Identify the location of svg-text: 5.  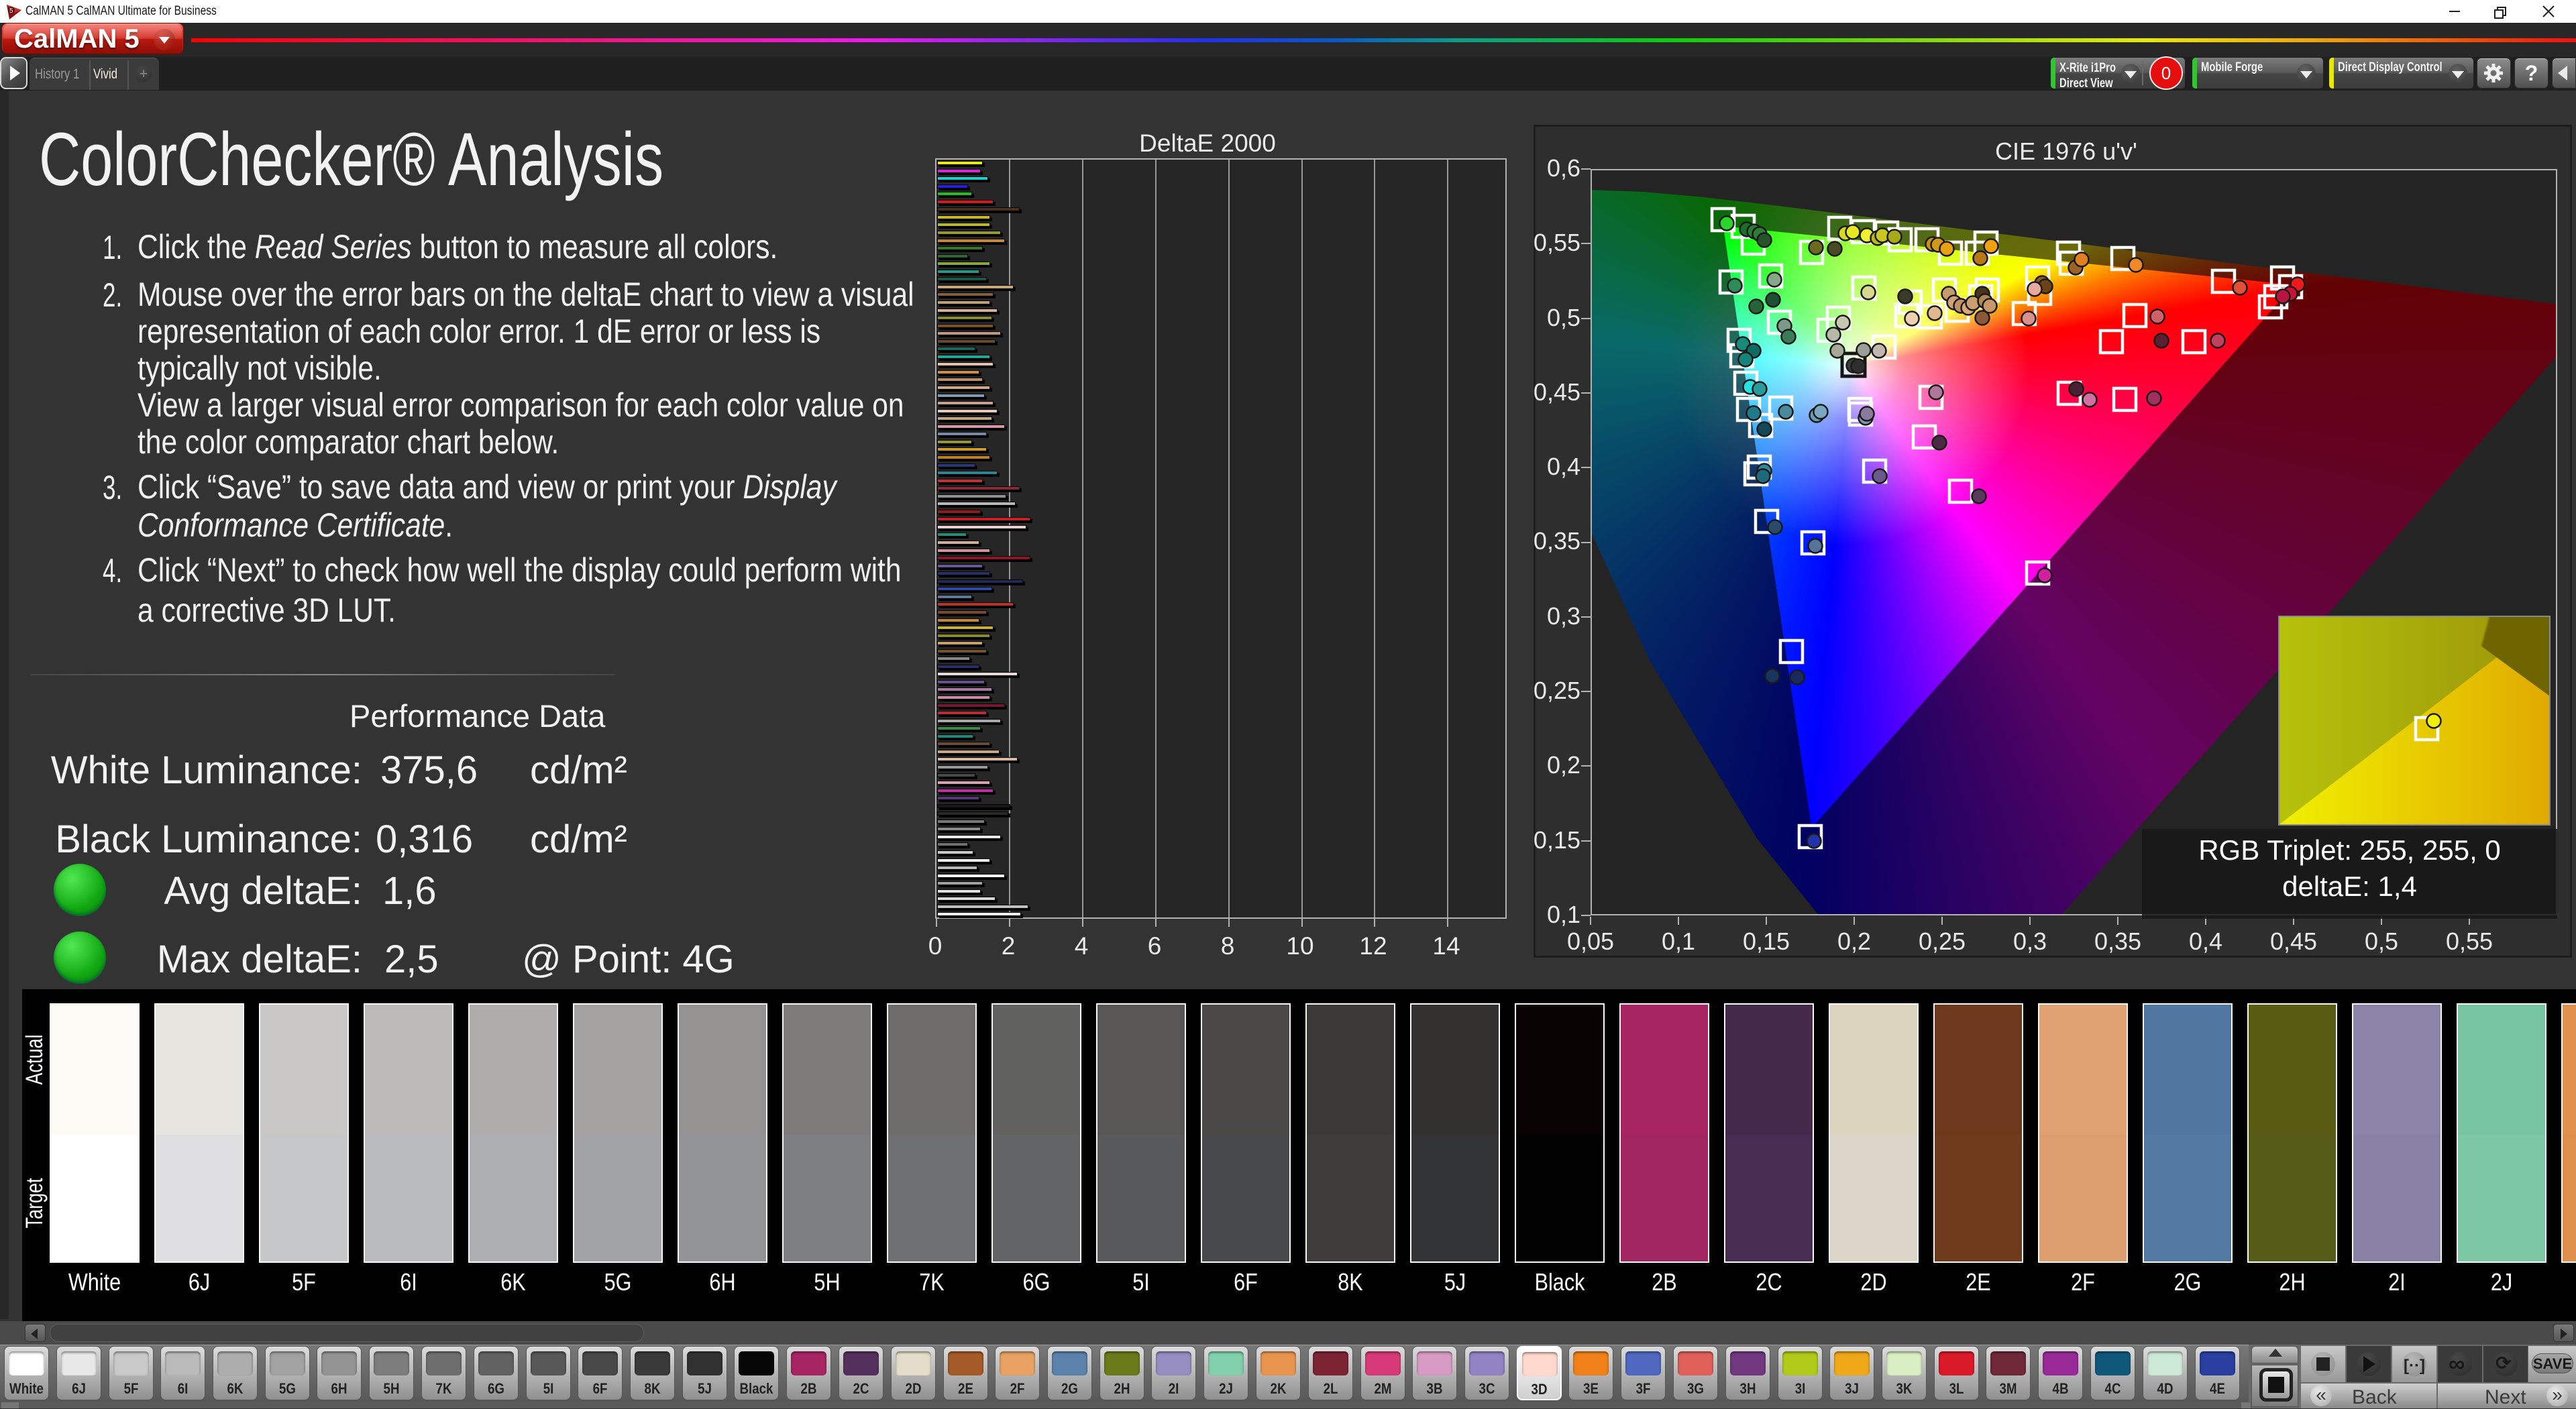
(11, 11).